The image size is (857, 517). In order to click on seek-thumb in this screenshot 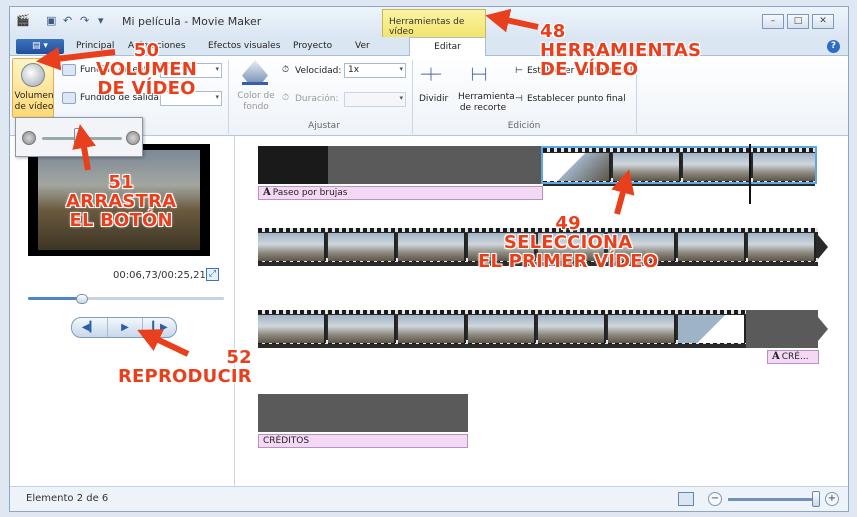, I will do `click(82, 299)`.